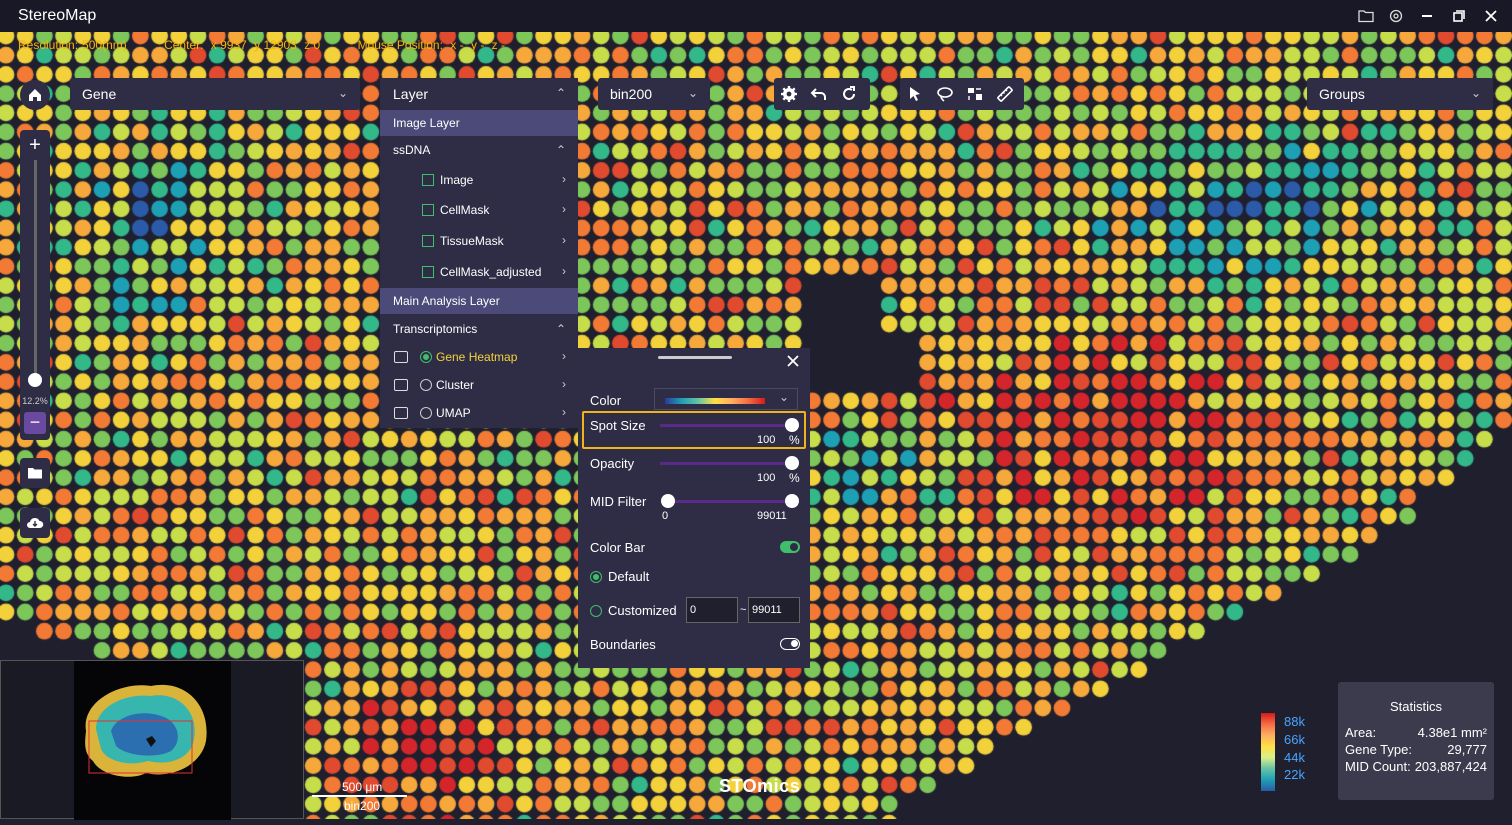 The height and width of the screenshot is (825, 1512). What do you see at coordinates (975, 94) in the screenshot?
I see `region-select-button` at bounding box center [975, 94].